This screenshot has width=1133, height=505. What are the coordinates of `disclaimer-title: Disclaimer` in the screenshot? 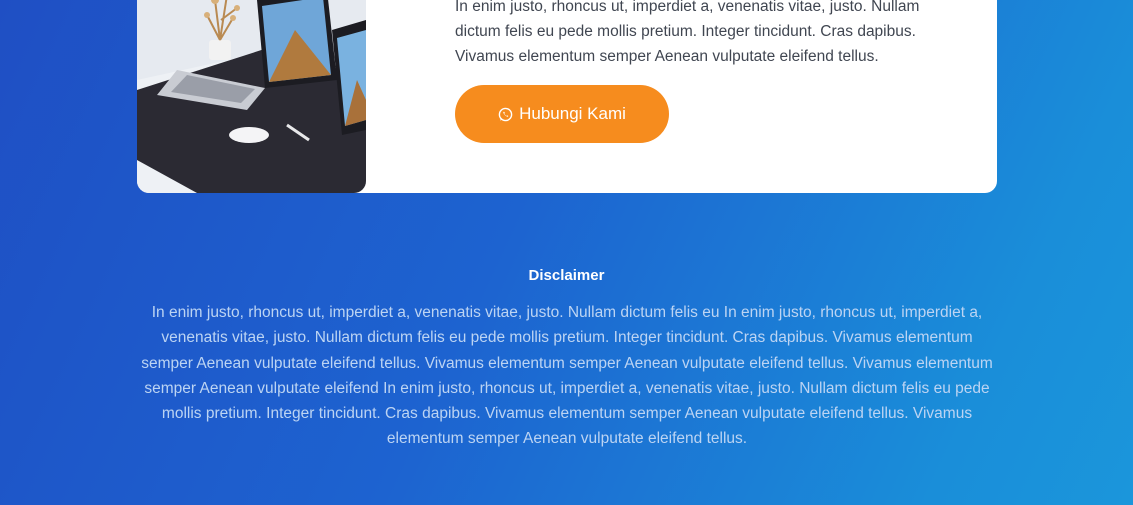 It's located at (566, 275).